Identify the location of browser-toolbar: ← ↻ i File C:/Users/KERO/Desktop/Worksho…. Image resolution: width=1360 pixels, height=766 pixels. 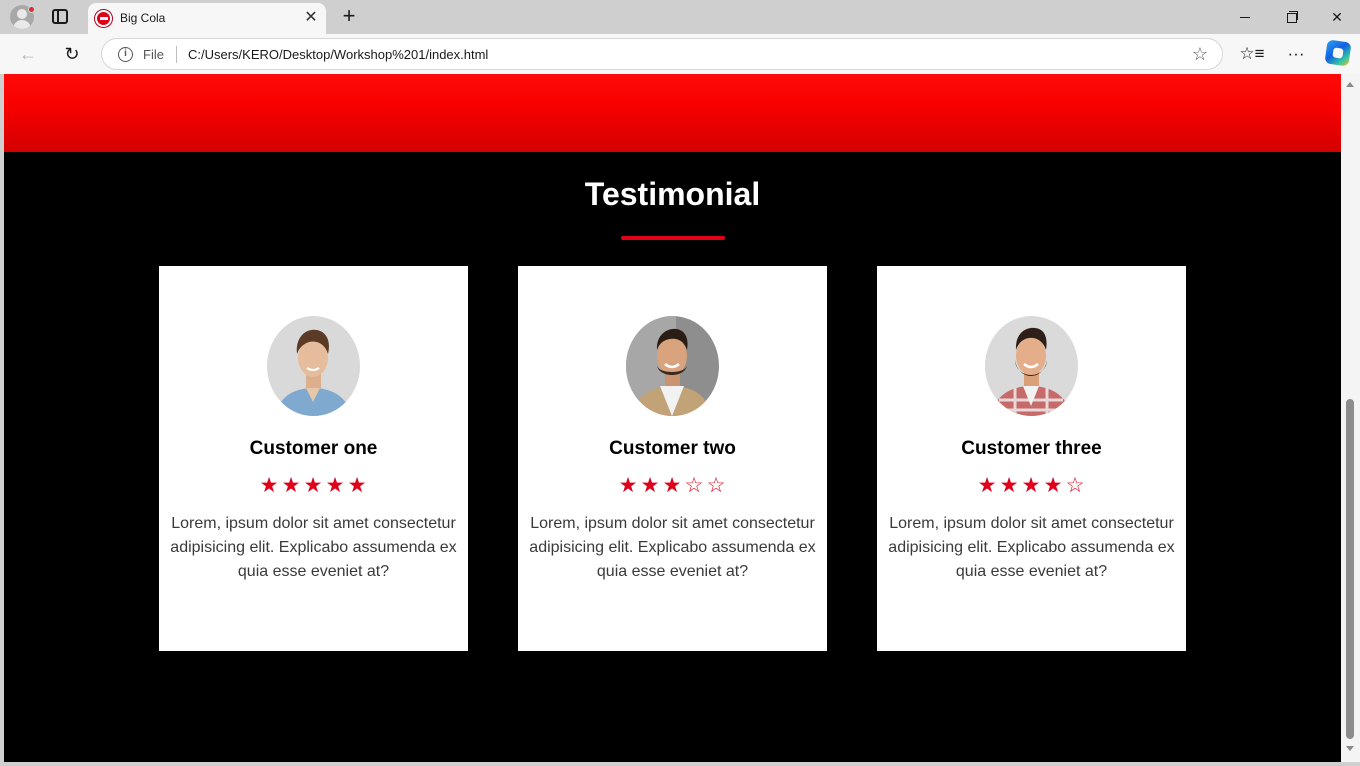
(680, 54).